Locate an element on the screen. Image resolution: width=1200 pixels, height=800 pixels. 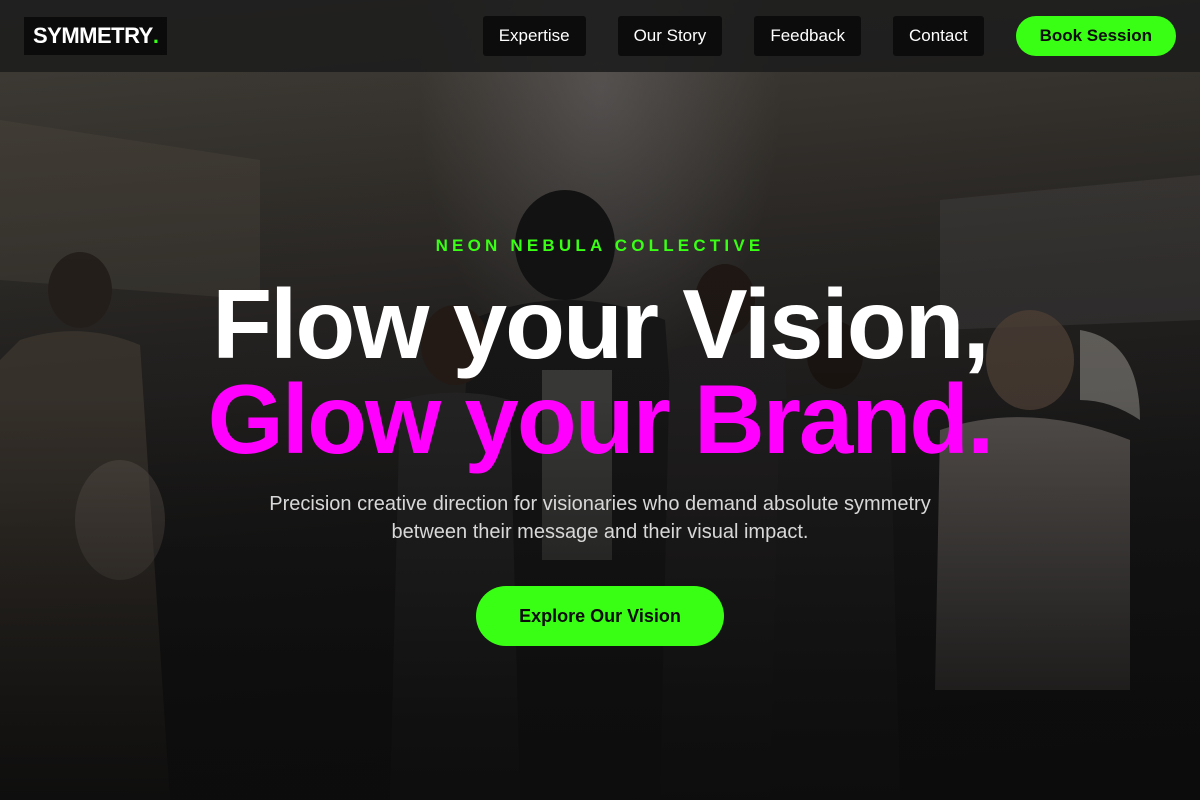
nav-item-expertise: Expertise is located at coordinates (534, 36).